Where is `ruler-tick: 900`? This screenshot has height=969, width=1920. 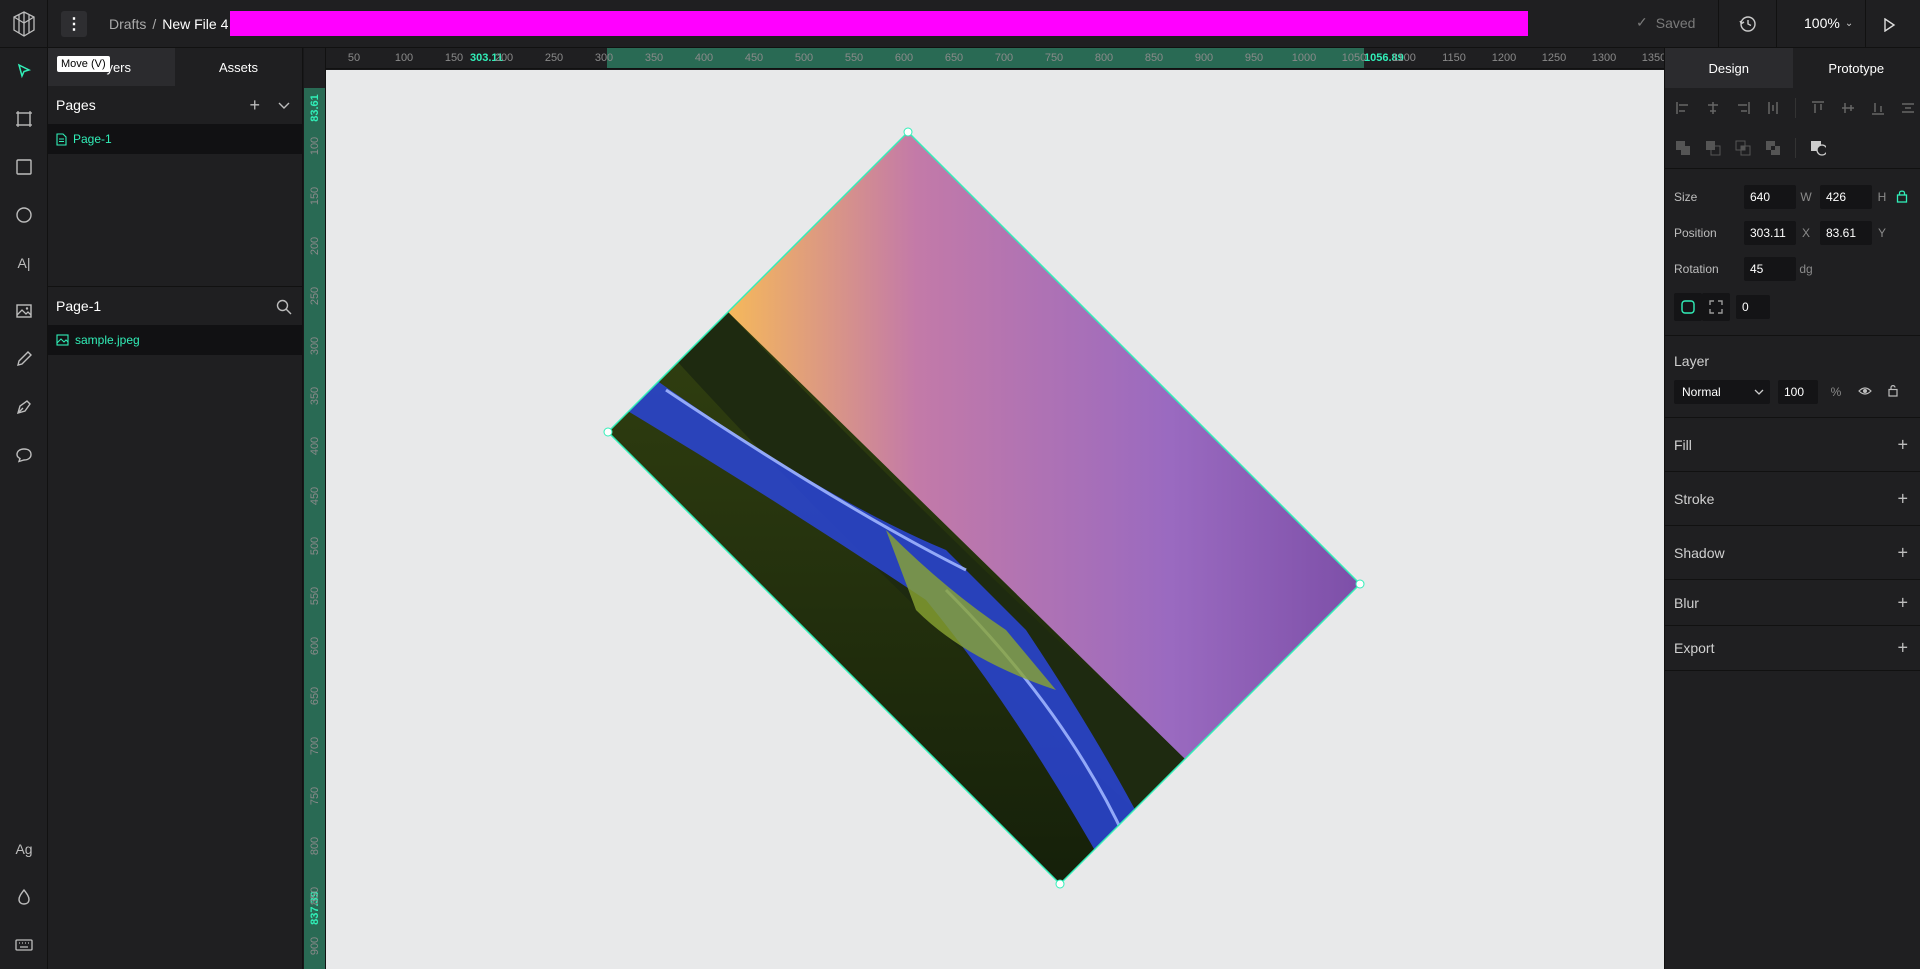
ruler-tick: 900 is located at coordinates (315, 946).